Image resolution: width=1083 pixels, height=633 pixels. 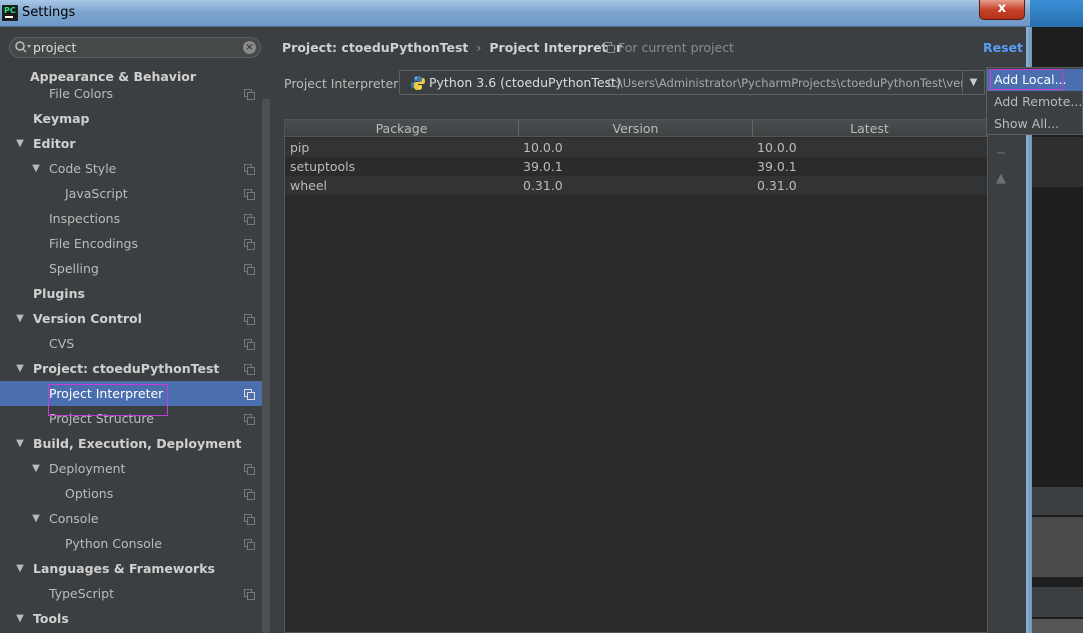 I want to click on sidebar-item-label: File Colors, so click(x=81, y=93).